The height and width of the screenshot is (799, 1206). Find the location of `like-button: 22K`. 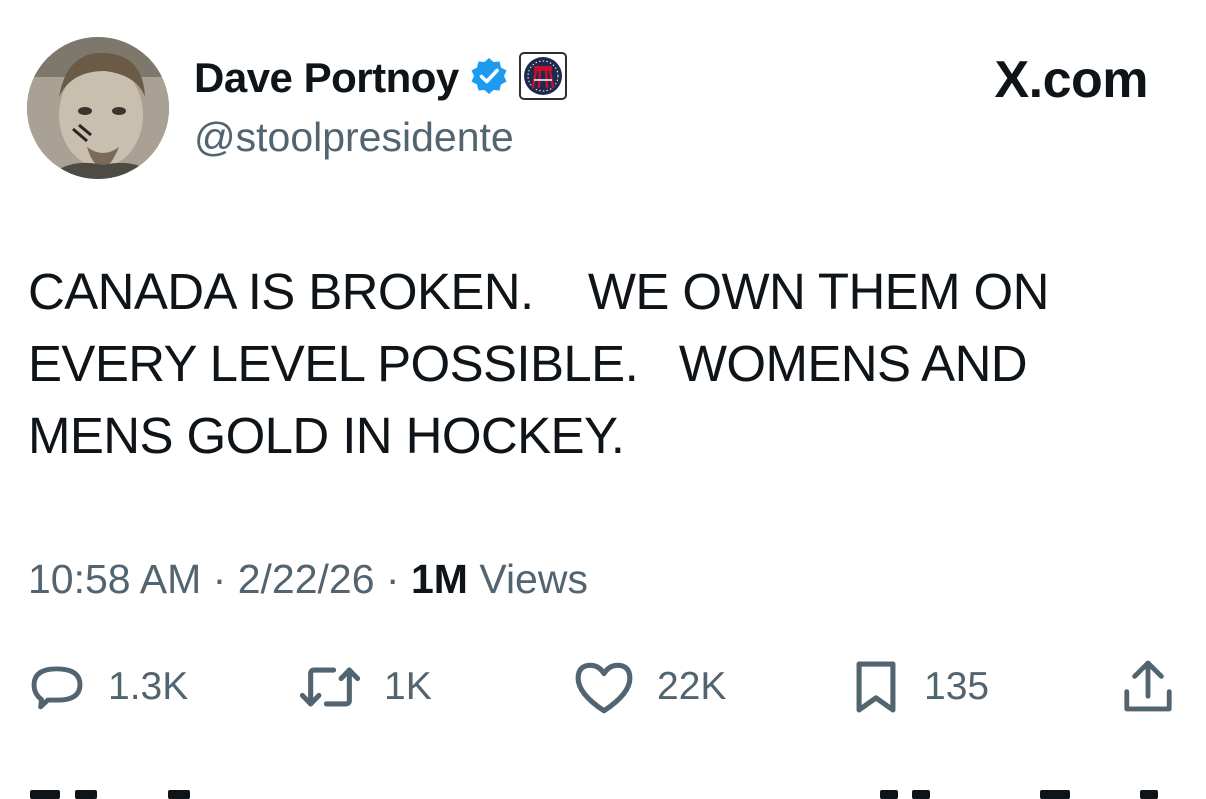

like-button: 22K is located at coordinates (649, 687).